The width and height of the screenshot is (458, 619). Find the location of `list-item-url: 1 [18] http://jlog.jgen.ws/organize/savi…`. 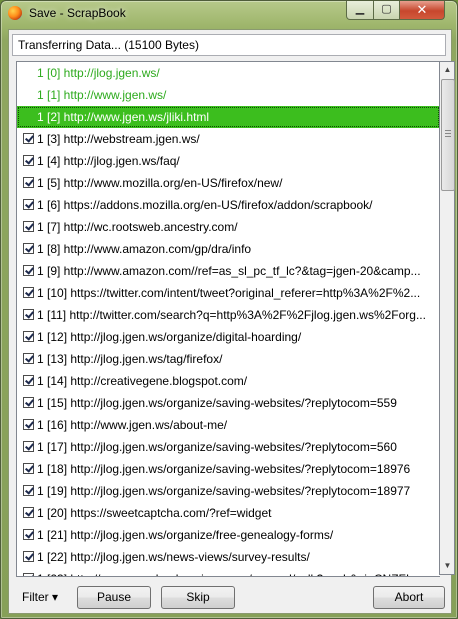

list-item-url: 1 [18] http://jlog.jgen.ws/organize/savi… is located at coordinates (224, 469).